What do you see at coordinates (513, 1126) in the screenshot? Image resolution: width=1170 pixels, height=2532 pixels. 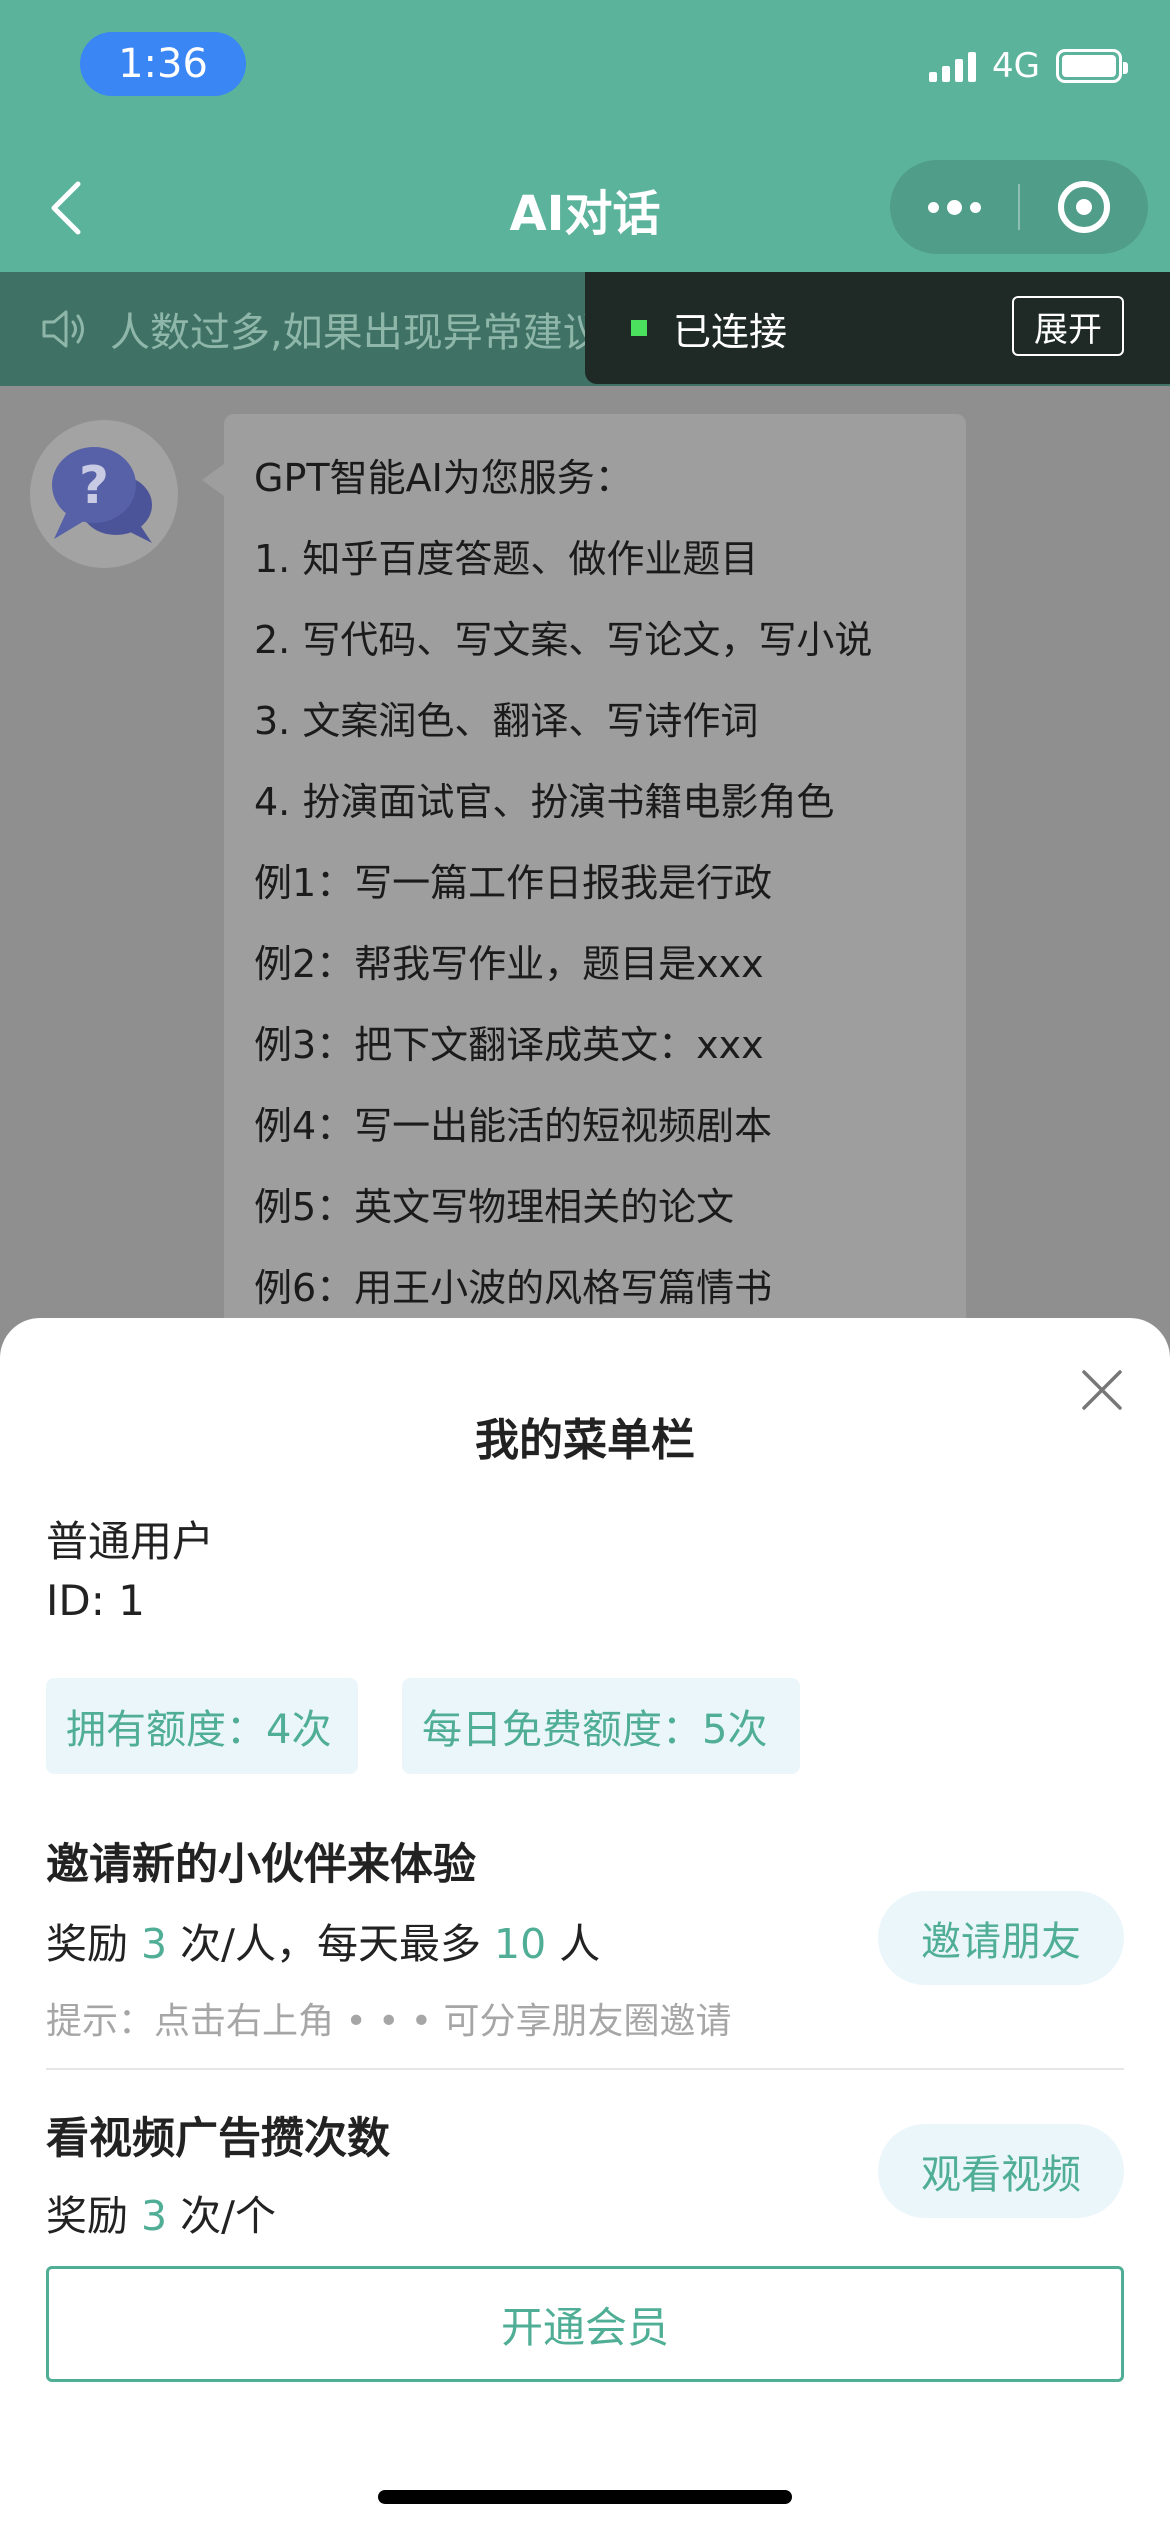 I see `chat-line: 例4：写一出能活的短视频剧本` at bounding box center [513, 1126].